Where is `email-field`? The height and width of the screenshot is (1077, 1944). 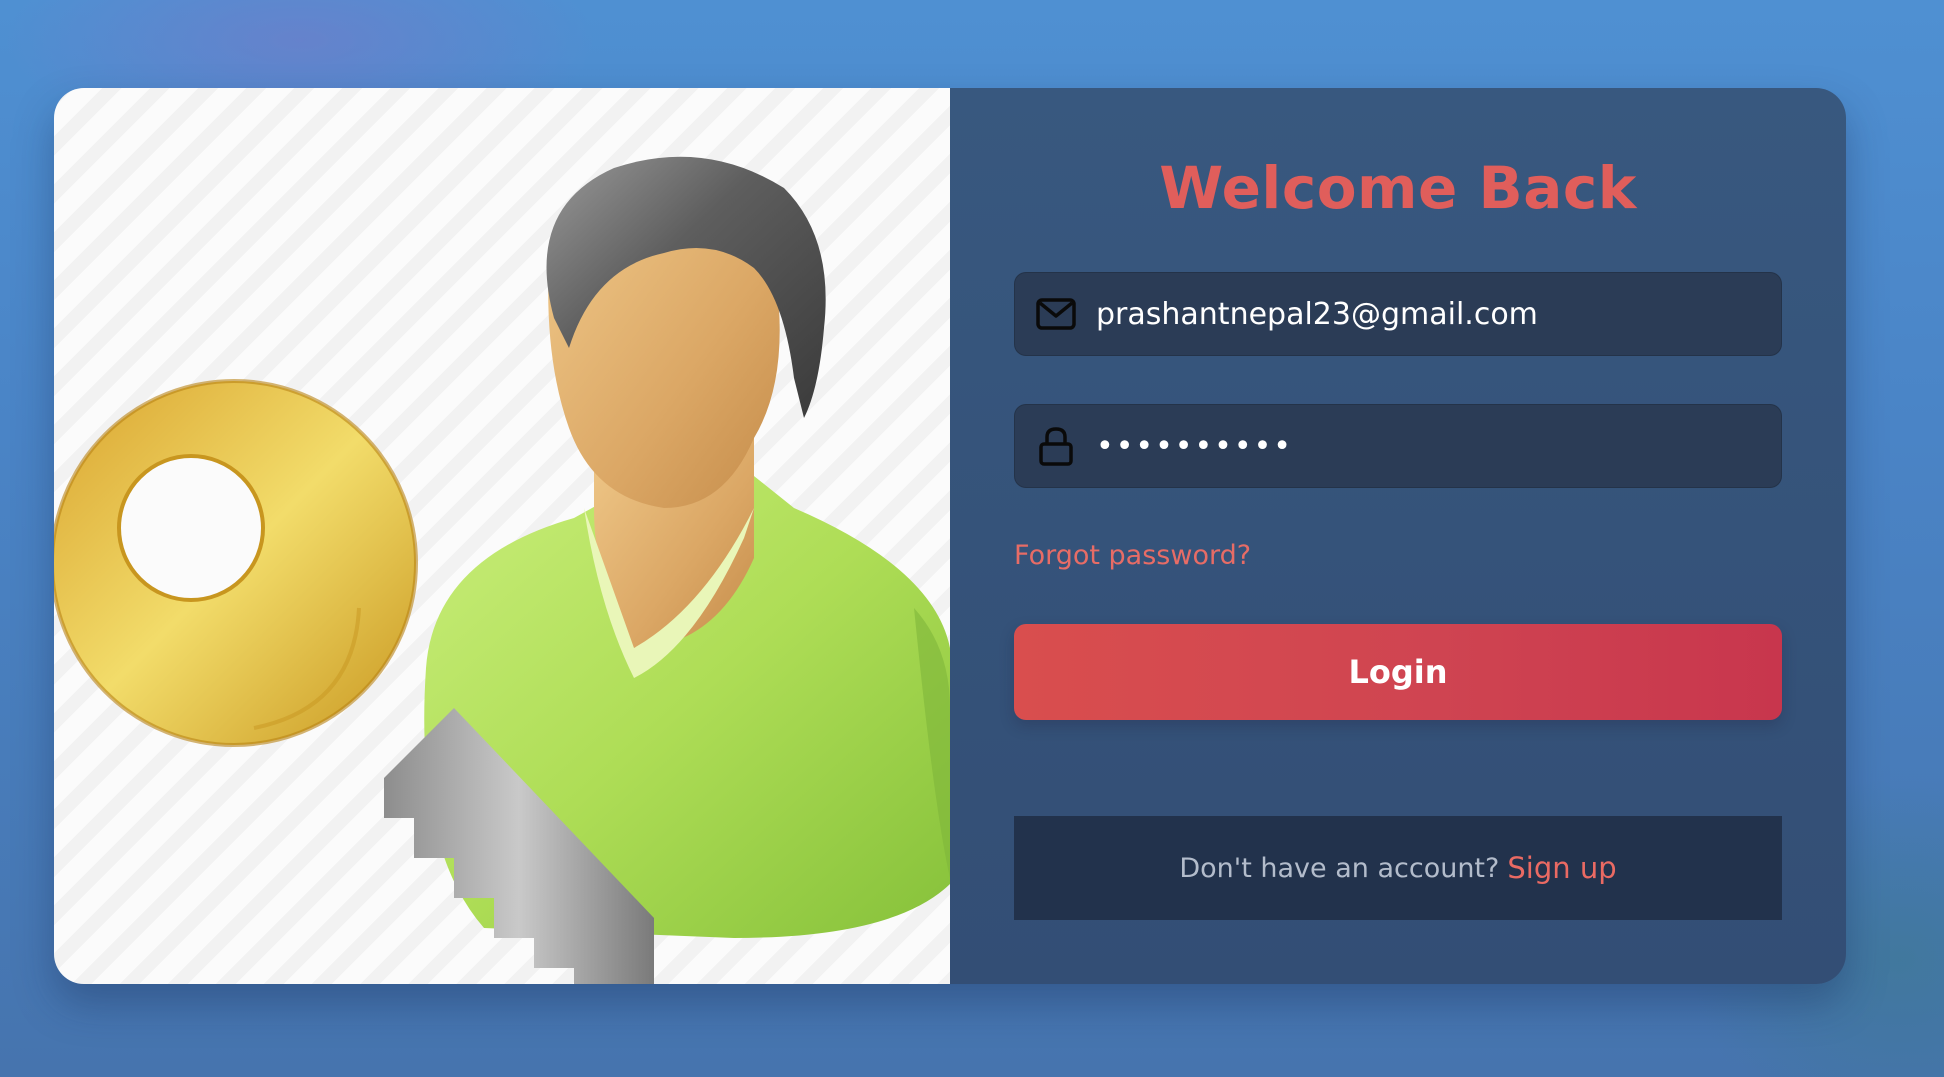
email-field is located at coordinates (1398, 314).